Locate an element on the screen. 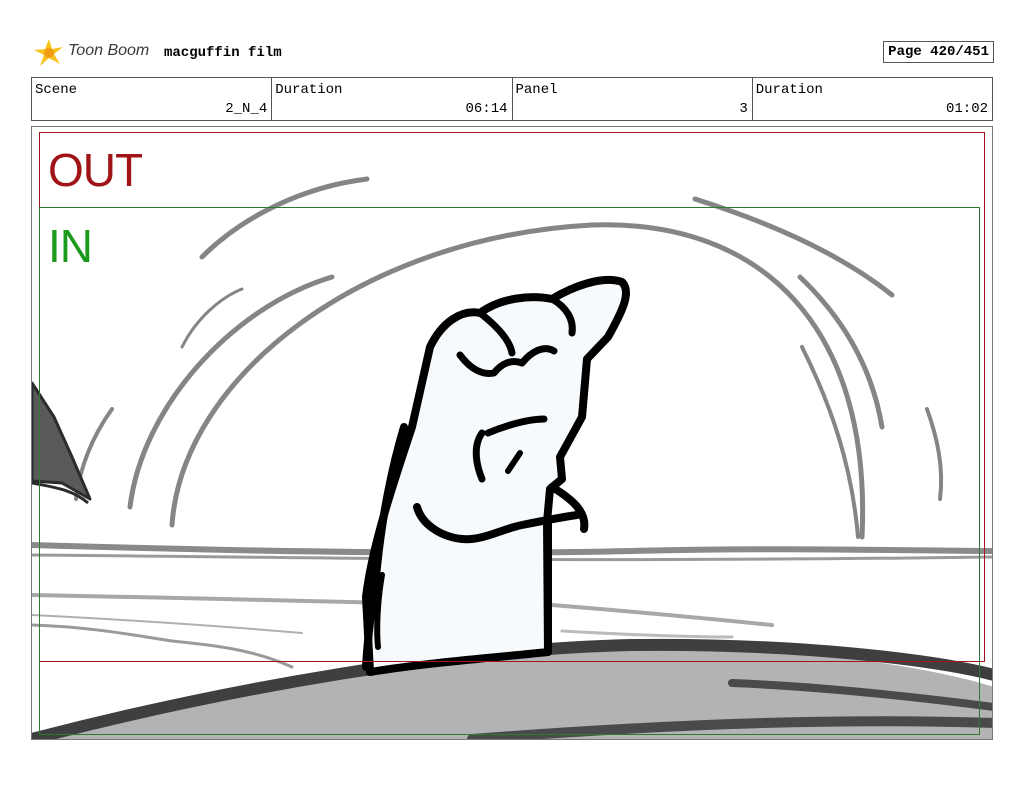 The width and height of the screenshot is (1024, 793). scene-duration-label: Duration is located at coordinates (309, 90).